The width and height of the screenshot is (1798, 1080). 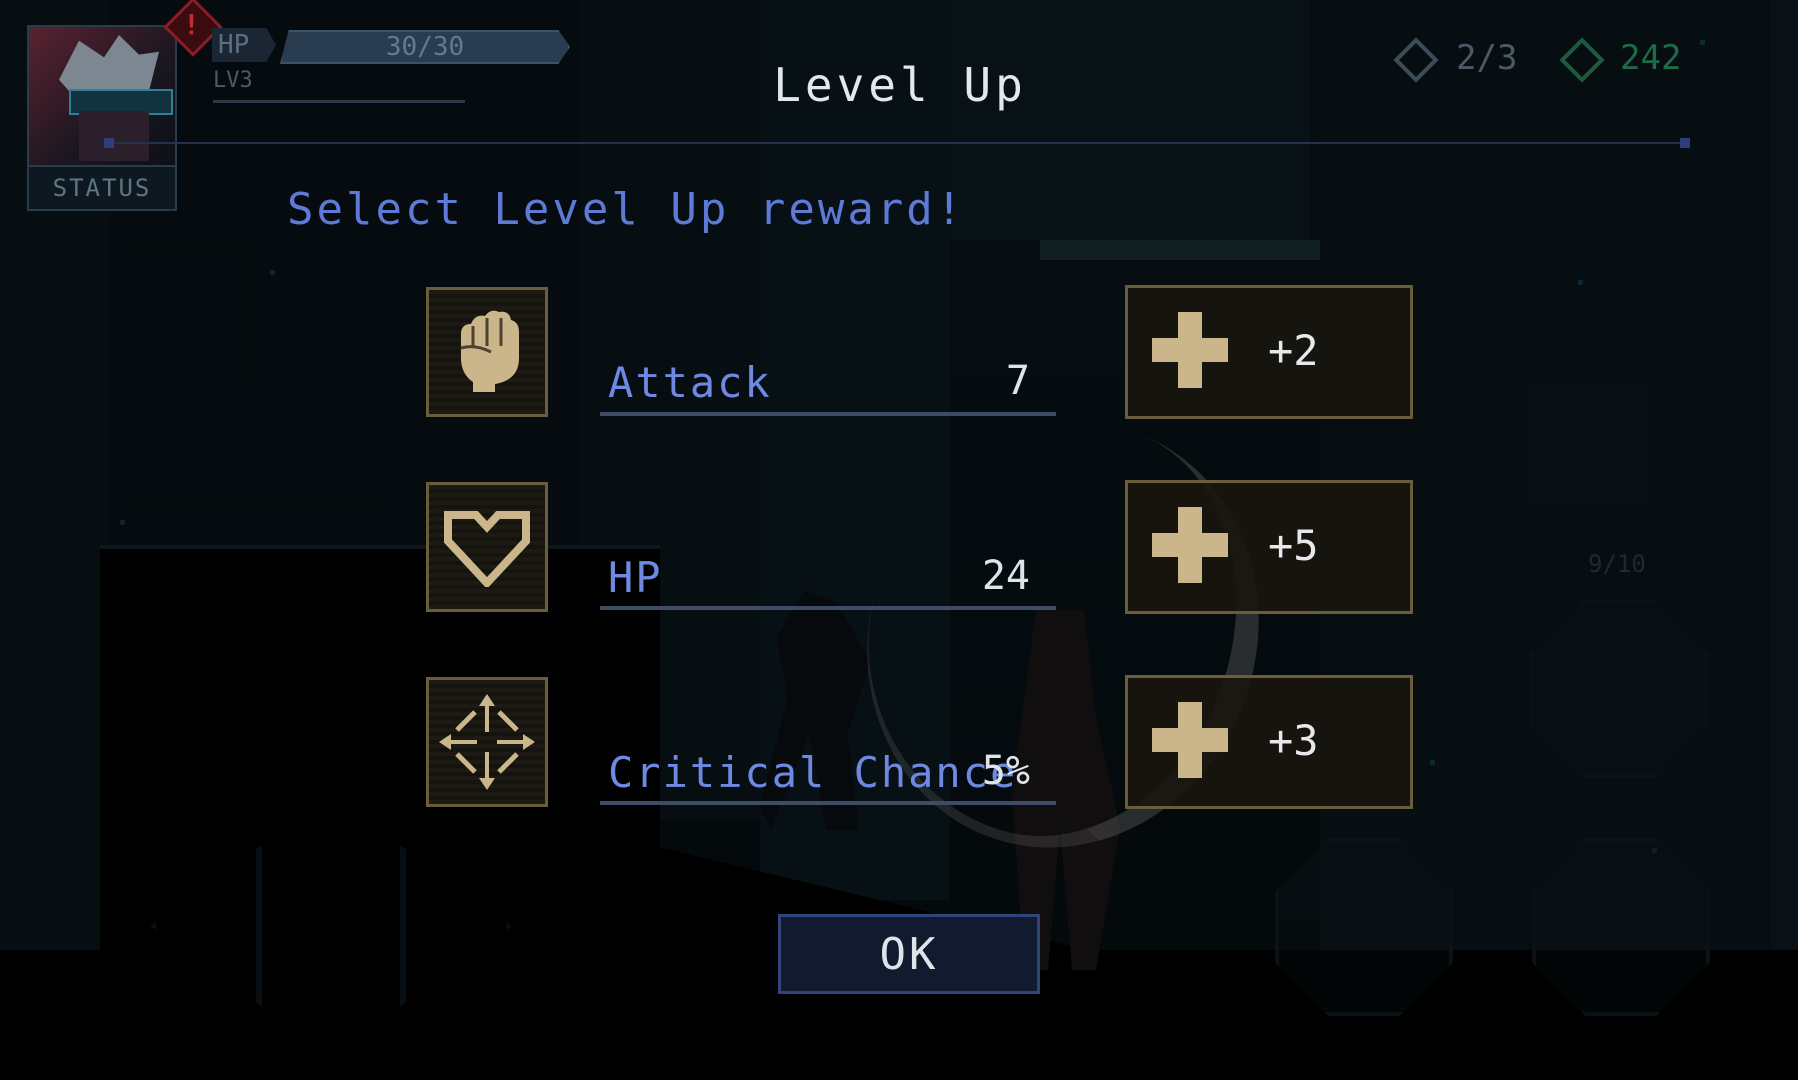 What do you see at coordinates (114, 136) in the screenshot?
I see `portrait-face` at bounding box center [114, 136].